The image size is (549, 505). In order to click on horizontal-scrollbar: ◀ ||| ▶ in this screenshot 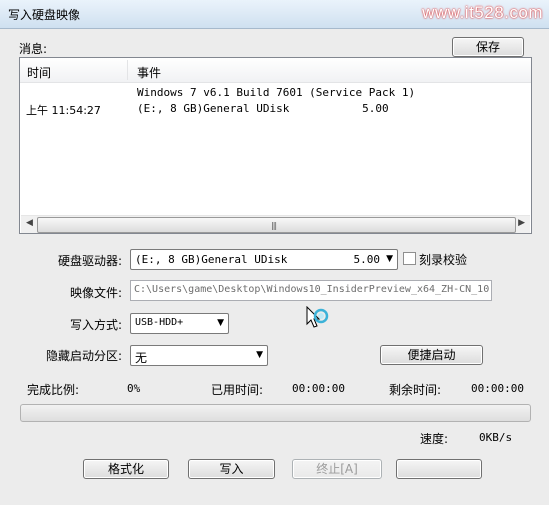, I will do `click(275, 224)`.